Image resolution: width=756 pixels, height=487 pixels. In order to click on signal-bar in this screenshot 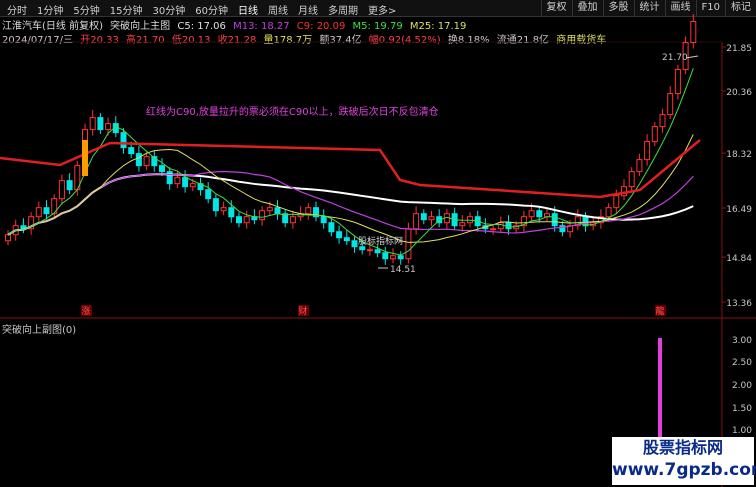, I will do `click(85, 158)`.